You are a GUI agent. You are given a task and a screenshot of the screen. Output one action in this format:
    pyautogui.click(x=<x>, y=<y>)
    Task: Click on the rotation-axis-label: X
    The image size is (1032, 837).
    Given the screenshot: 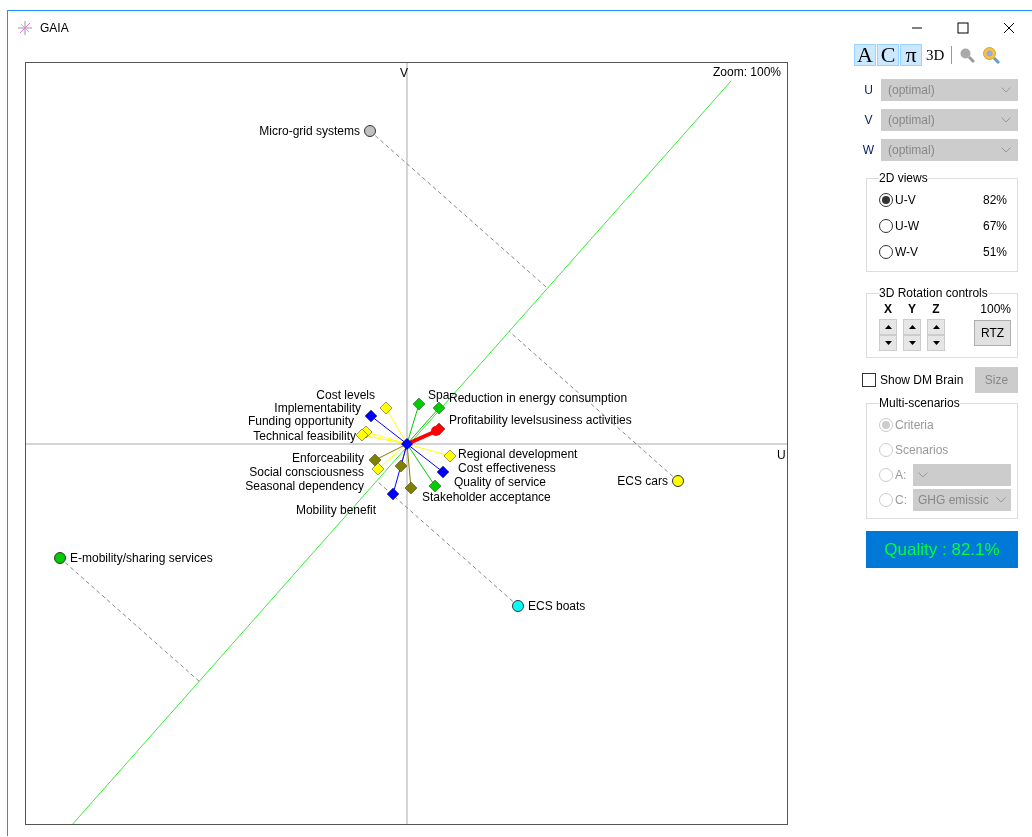 What is the action you would take?
    pyautogui.click(x=888, y=309)
    